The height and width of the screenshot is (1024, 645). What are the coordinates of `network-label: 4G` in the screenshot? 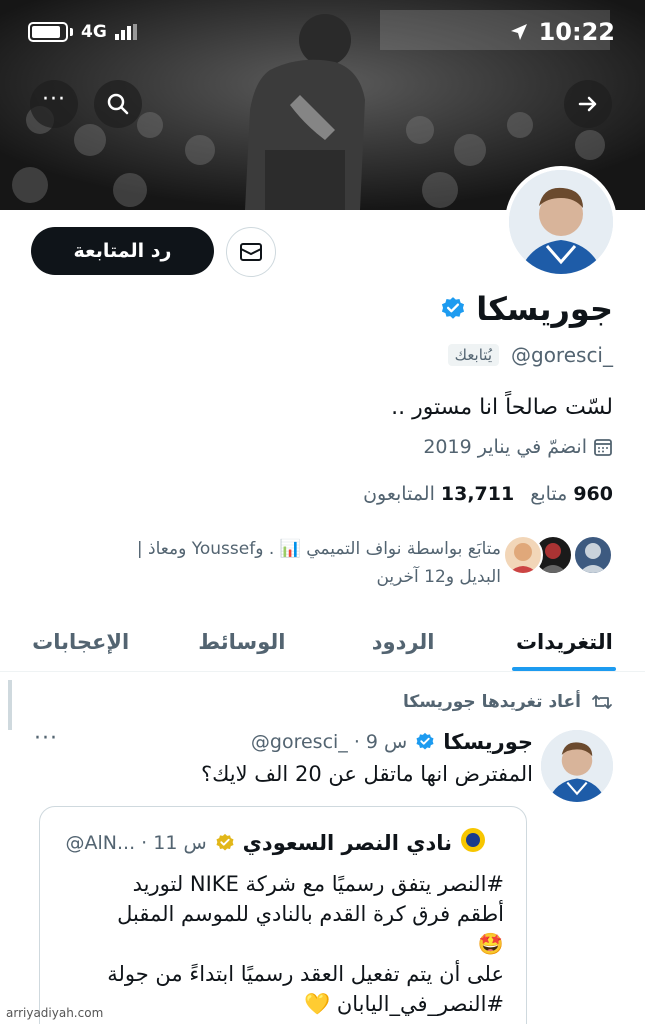 It's located at (94, 32).